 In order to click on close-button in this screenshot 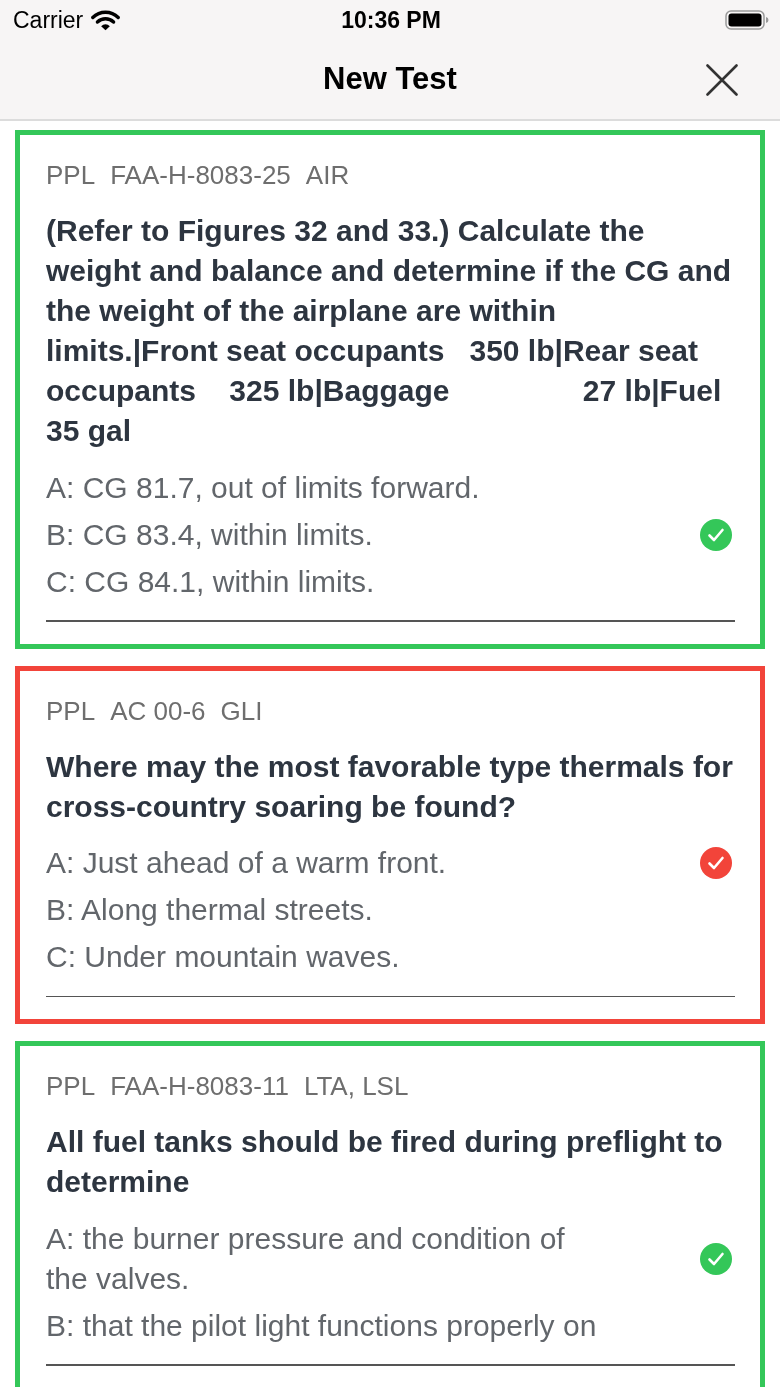, I will do `click(722, 79)`.